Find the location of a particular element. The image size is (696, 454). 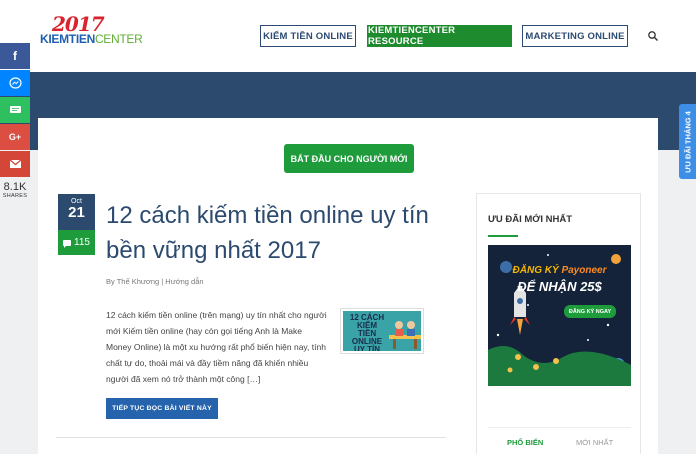

gmail-share-button is located at coordinates (15, 164).